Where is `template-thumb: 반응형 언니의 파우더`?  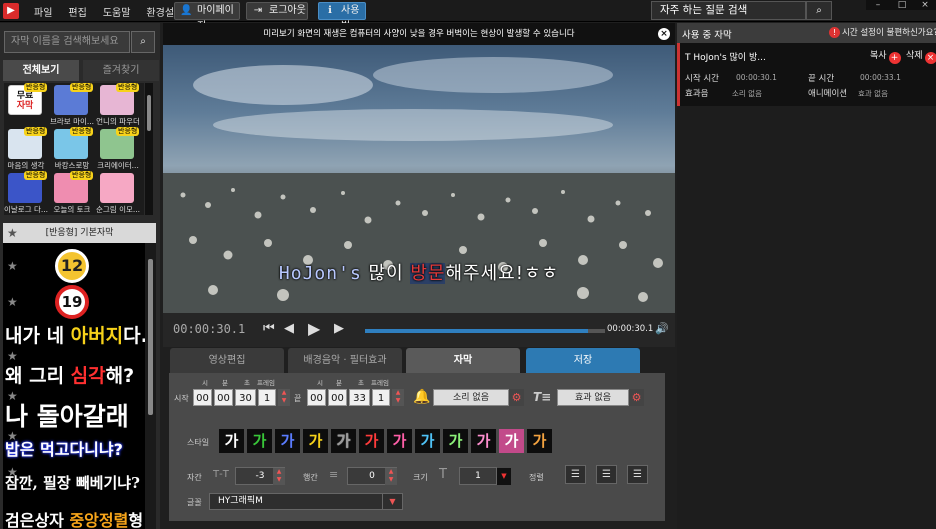 template-thumb: 반응형 언니의 파우더 is located at coordinates (118, 104).